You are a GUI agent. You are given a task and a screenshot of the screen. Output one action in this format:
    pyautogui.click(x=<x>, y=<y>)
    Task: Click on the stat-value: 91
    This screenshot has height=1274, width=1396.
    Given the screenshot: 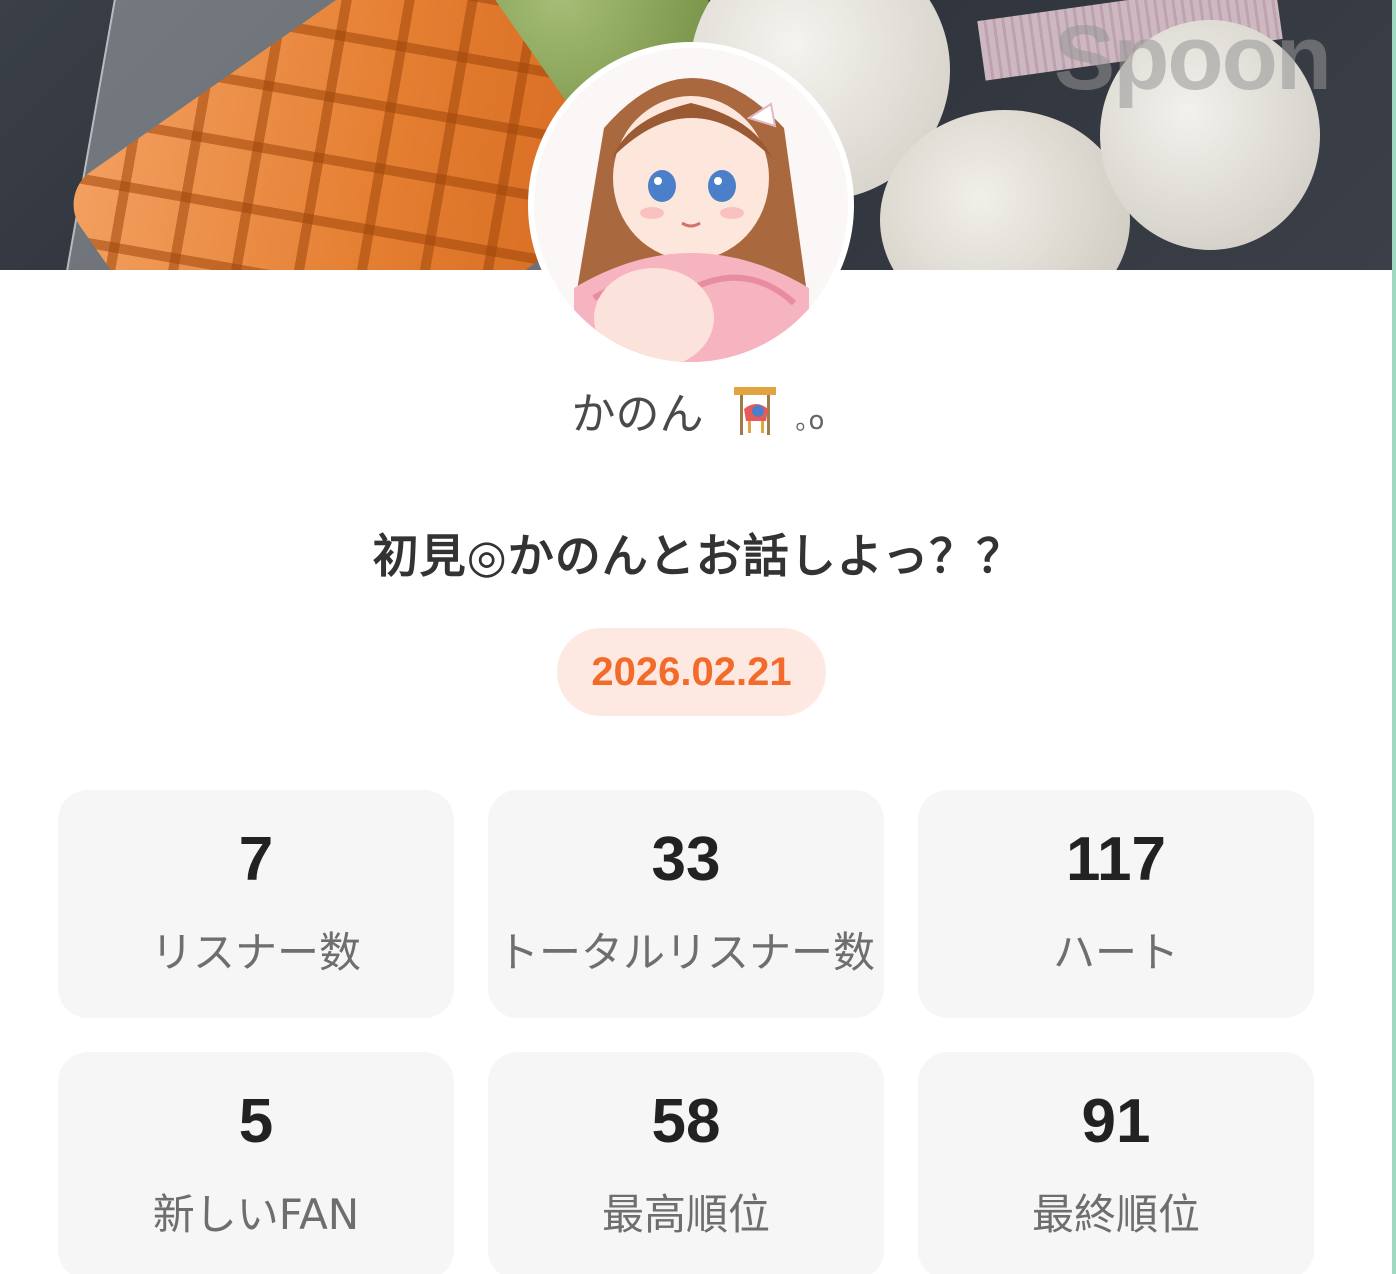 What is the action you would take?
    pyautogui.click(x=1116, y=1121)
    